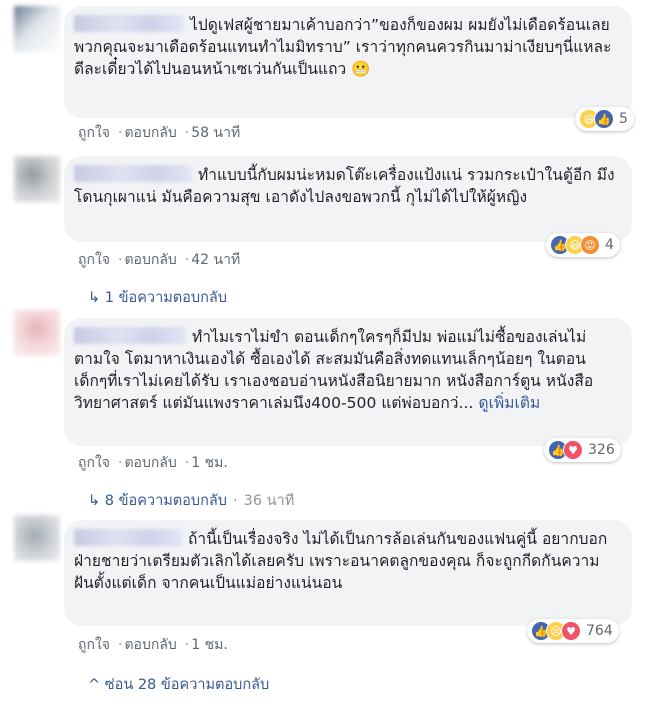 The height and width of the screenshot is (705, 650). I want to click on see-more-link: ดูเพิ่มเติม, so click(509, 403).